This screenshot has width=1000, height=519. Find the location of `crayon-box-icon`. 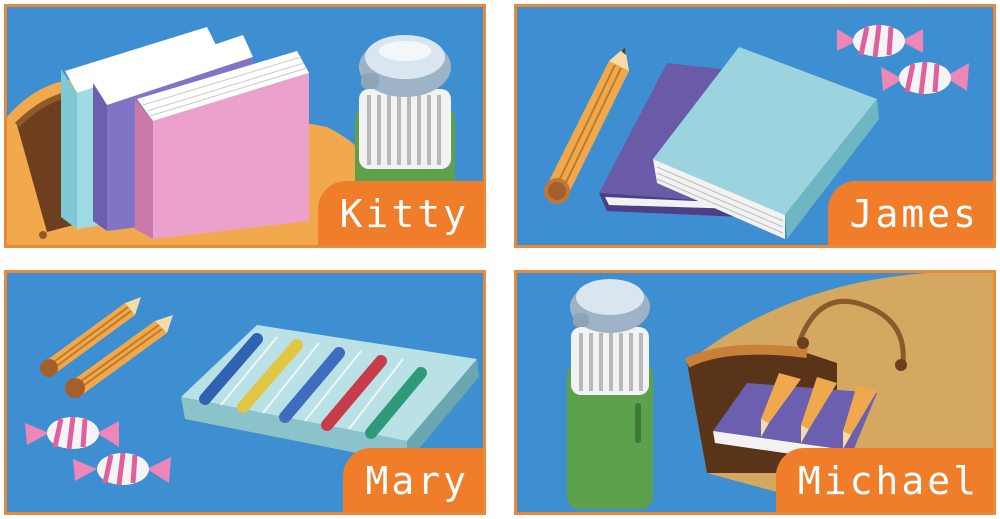

crayon-box-icon is located at coordinates (330, 394).